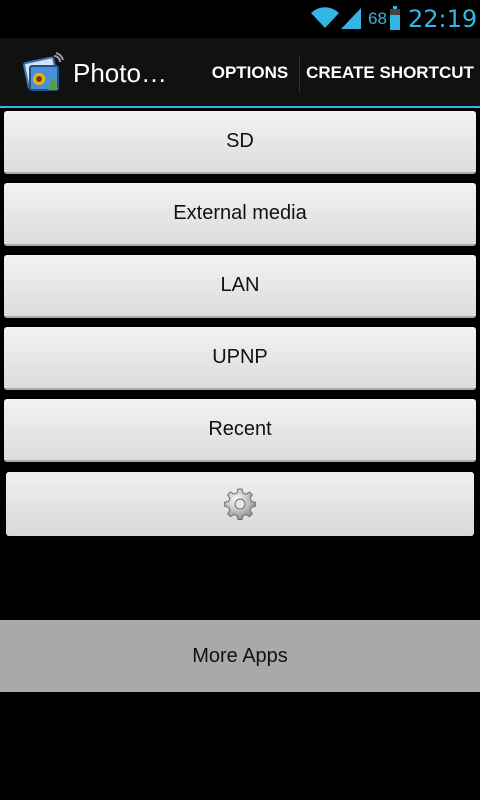 Image resolution: width=480 pixels, height=800 pixels. What do you see at coordinates (240, 142) in the screenshot?
I see `sd-button: SD` at bounding box center [240, 142].